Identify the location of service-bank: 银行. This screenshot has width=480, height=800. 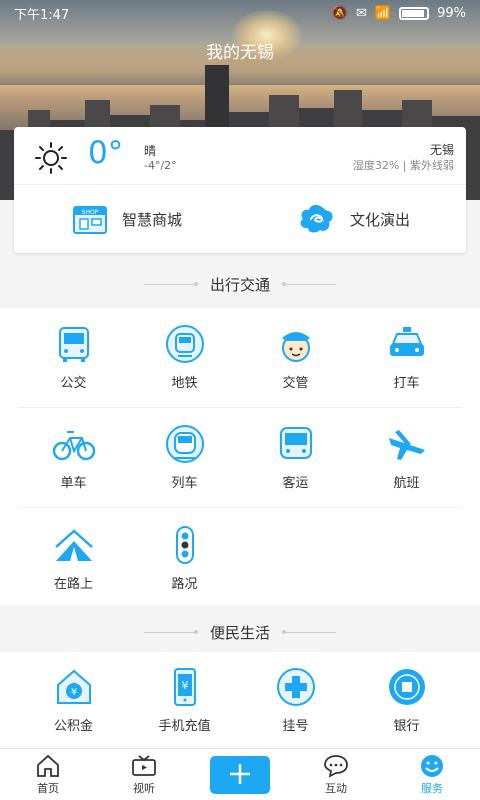
(406, 700).